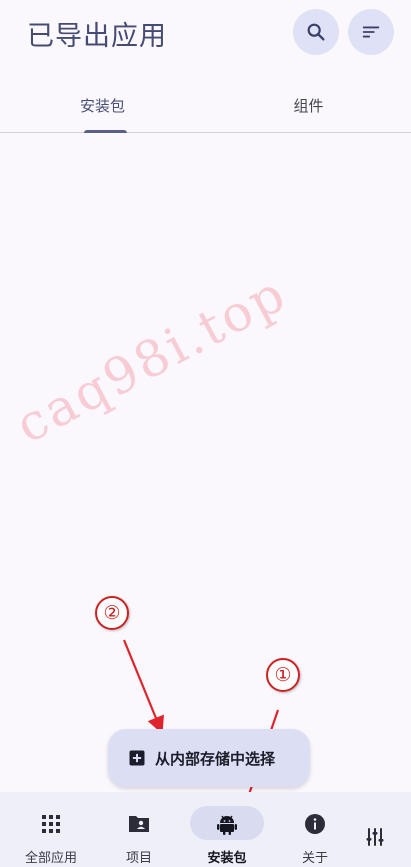 The image size is (411, 867). Describe the element at coordinates (50, 858) in the screenshot. I see `nav-item-all-apps-label: 全部应用` at that location.